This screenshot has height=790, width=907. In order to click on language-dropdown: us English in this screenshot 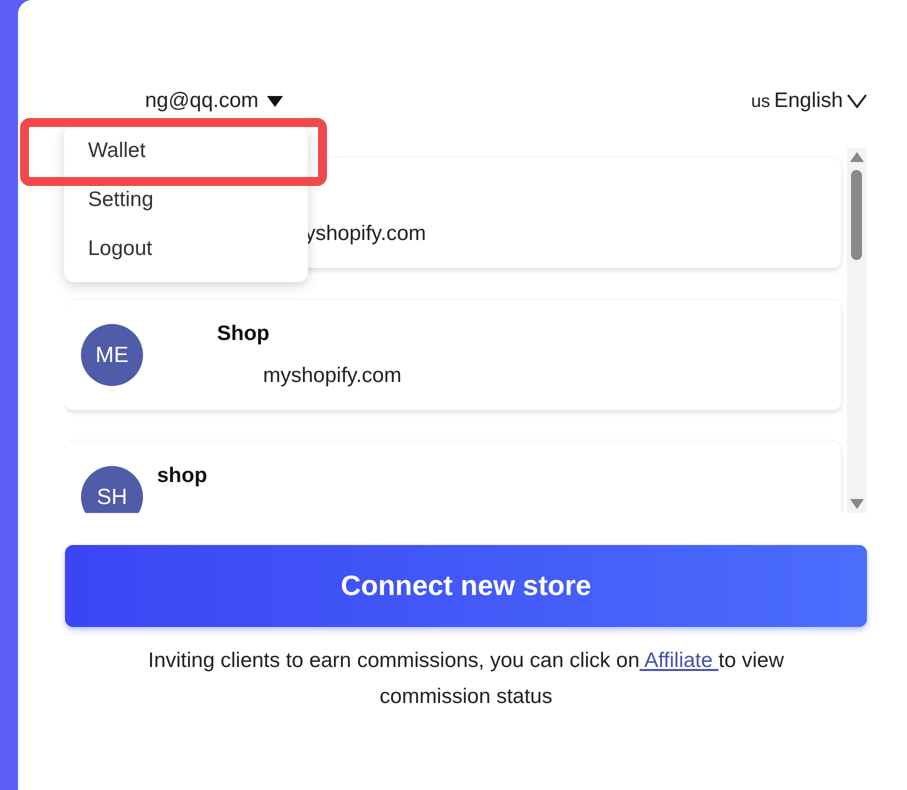, I will do `click(809, 101)`.